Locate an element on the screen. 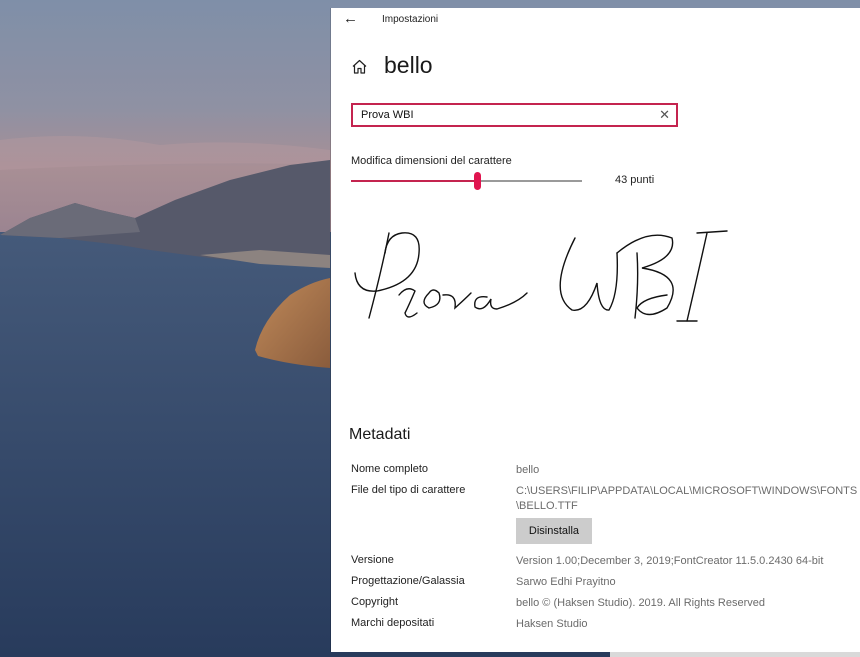 Image resolution: width=860 pixels, height=657 pixels. page-title: bello is located at coordinates (408, 65).